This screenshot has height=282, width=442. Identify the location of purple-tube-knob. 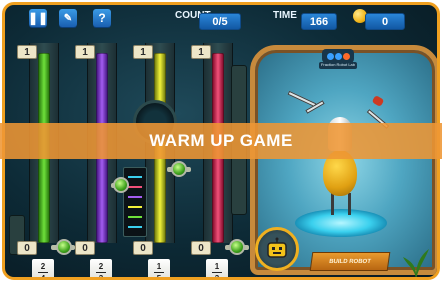
(121, 185).